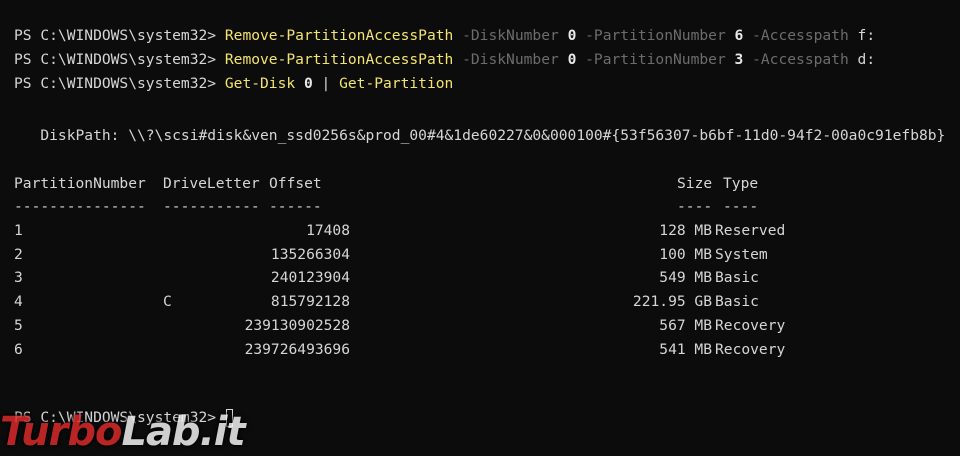 This screenshot has height=456, width=960. What do you see at coordinates (211, 206) in the screenshot?
I see `dash-drive-letter: -----------` at bounding box center [211, 206].